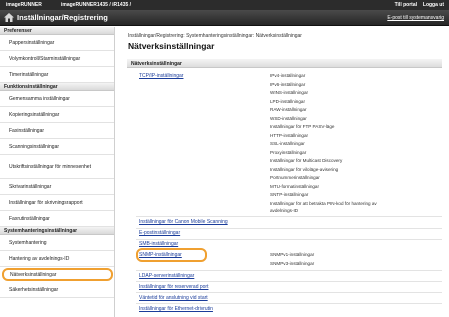  I want to click on snmp-sub-v3: SNMPv3-inställningar, so click(292, 263).